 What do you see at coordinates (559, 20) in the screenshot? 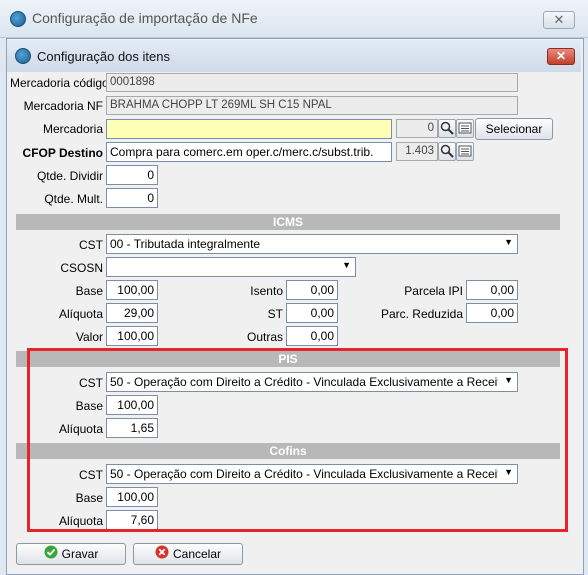
I see `outer-close-button: ✕` at bounding box center [559, 20].